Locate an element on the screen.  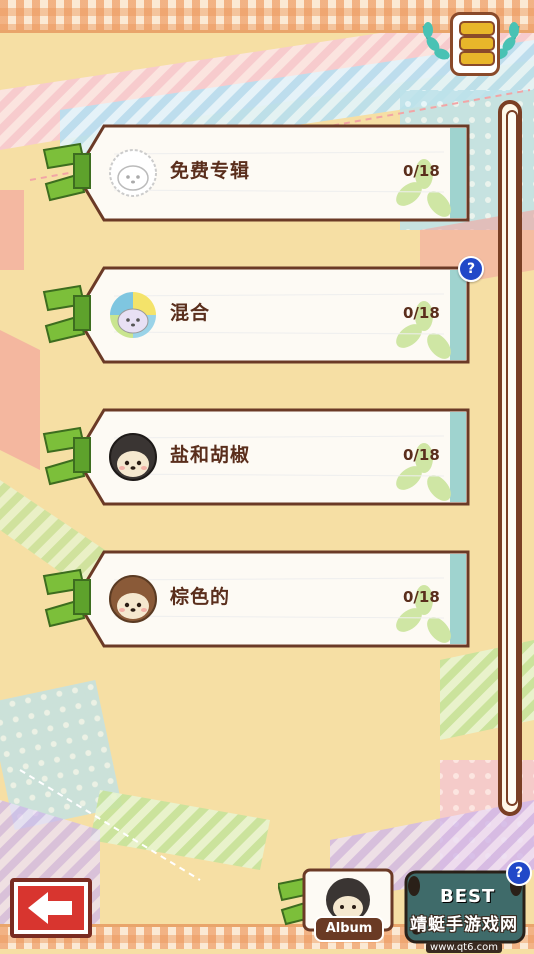
menu-icon is located at coordinates (475, 44).